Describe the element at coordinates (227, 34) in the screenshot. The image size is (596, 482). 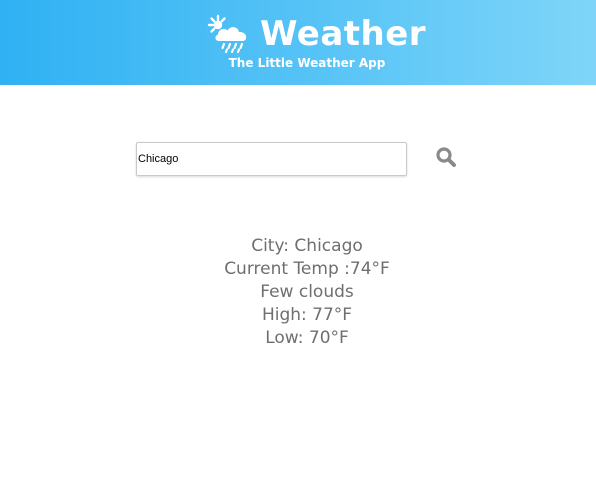
I see `sun-cloud-rain-icon` at that location.